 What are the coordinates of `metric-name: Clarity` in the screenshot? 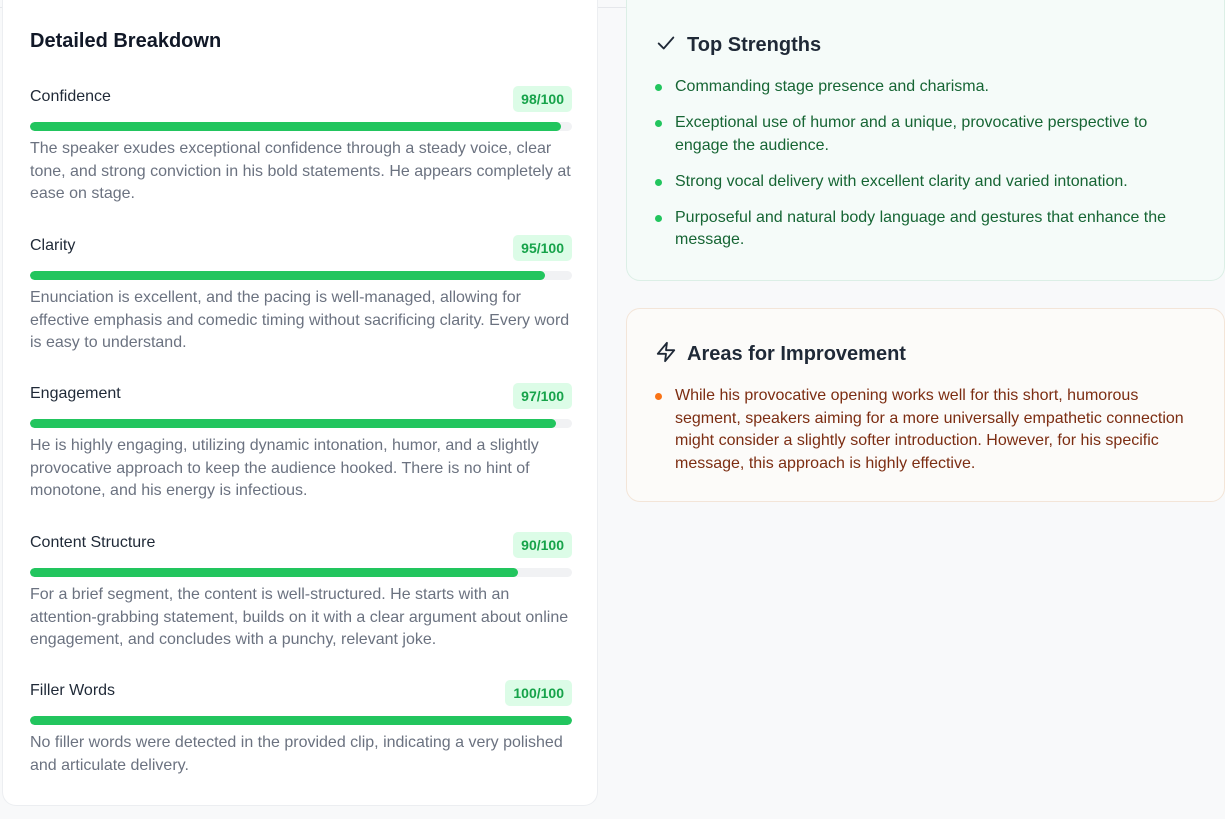 It's located at (53, 245).